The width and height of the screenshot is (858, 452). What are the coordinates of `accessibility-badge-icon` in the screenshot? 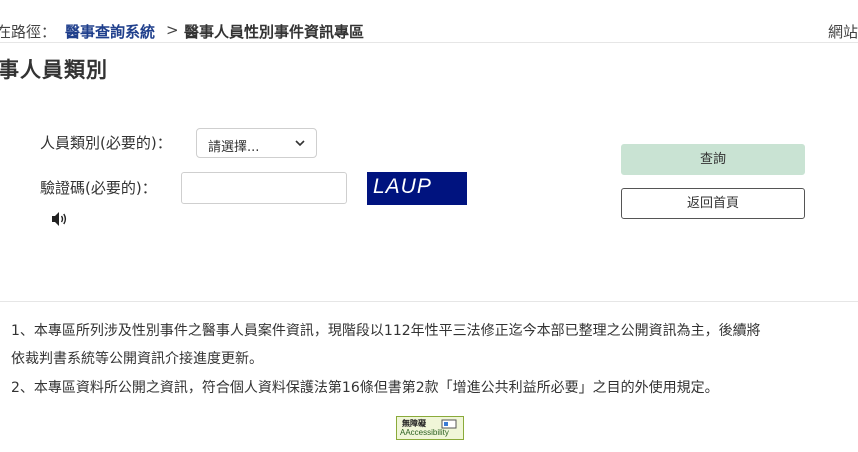 It's located at (449, 424).